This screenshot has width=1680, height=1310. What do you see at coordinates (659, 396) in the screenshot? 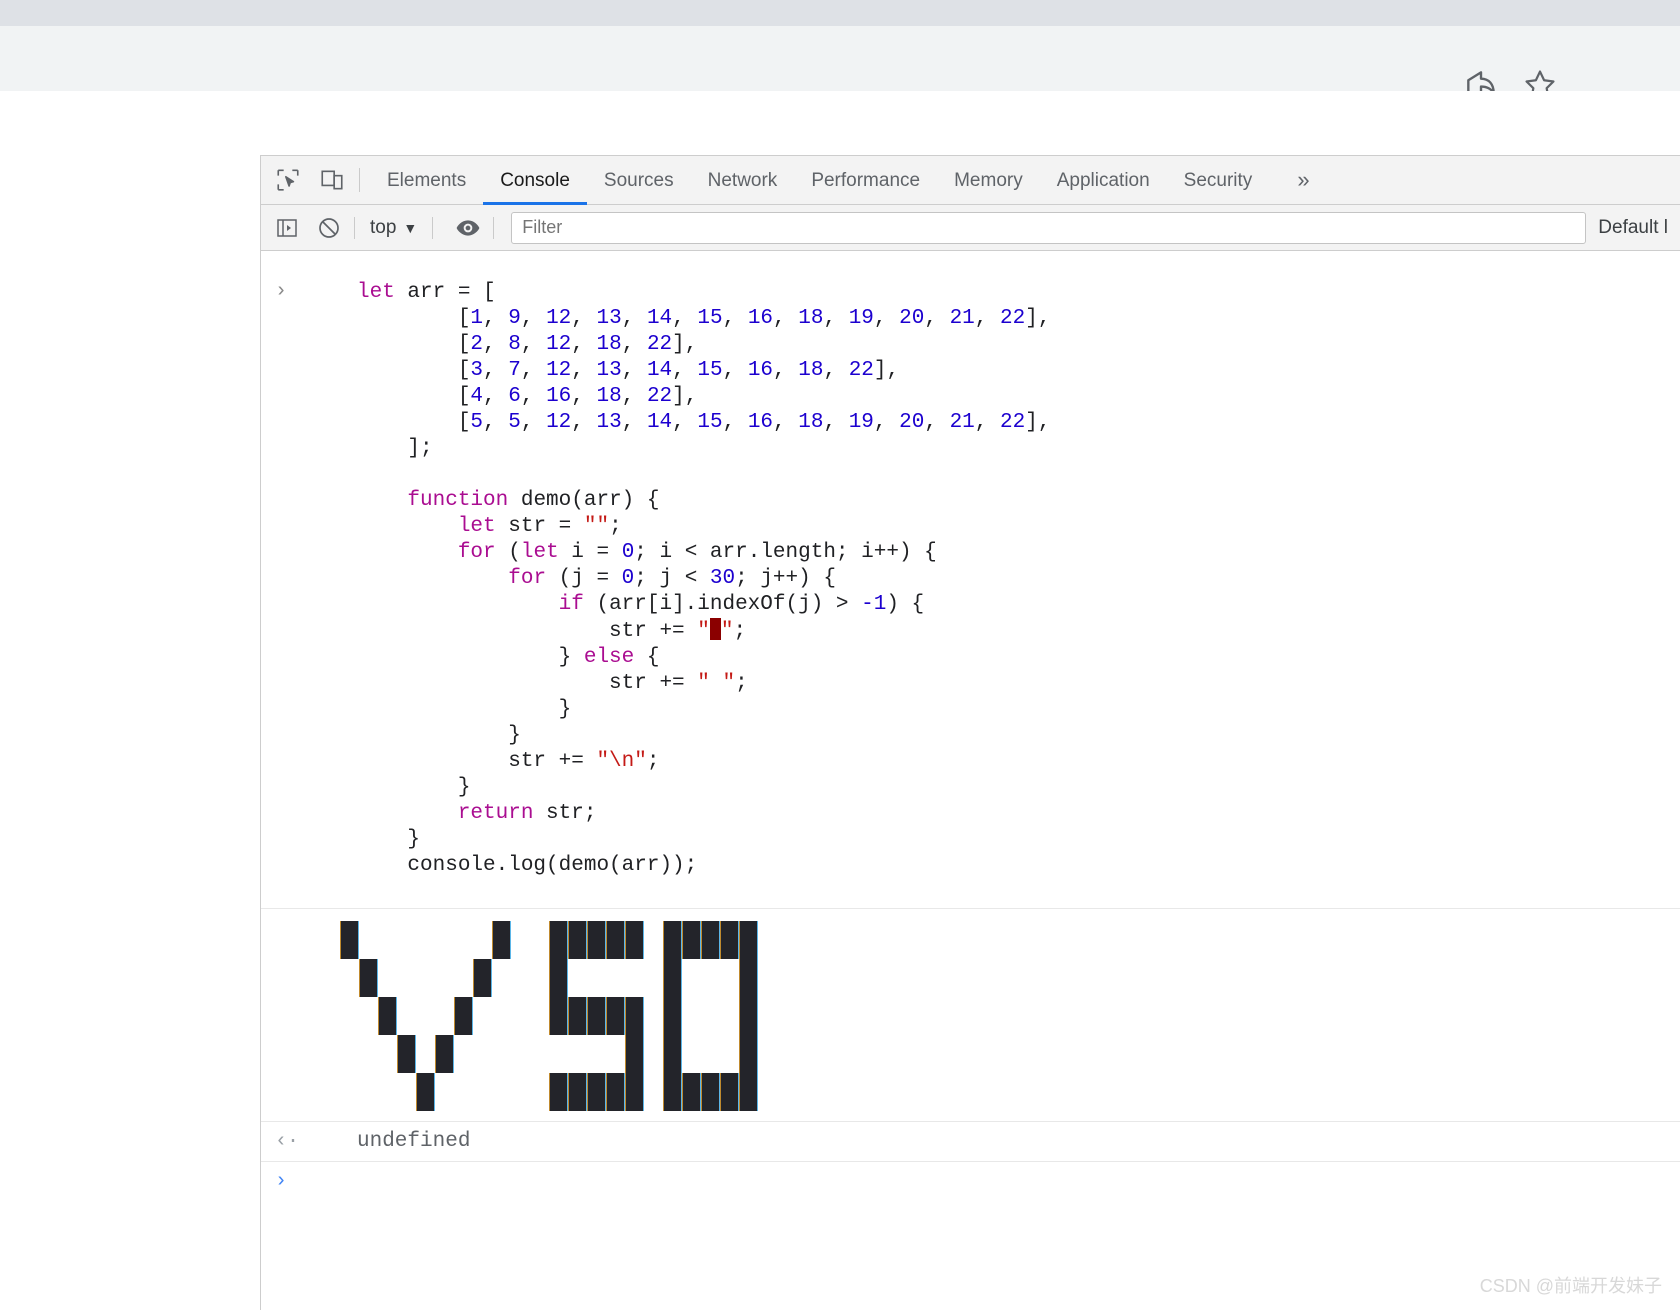
I see `code-token: 22` at bounding box center [659, 396].